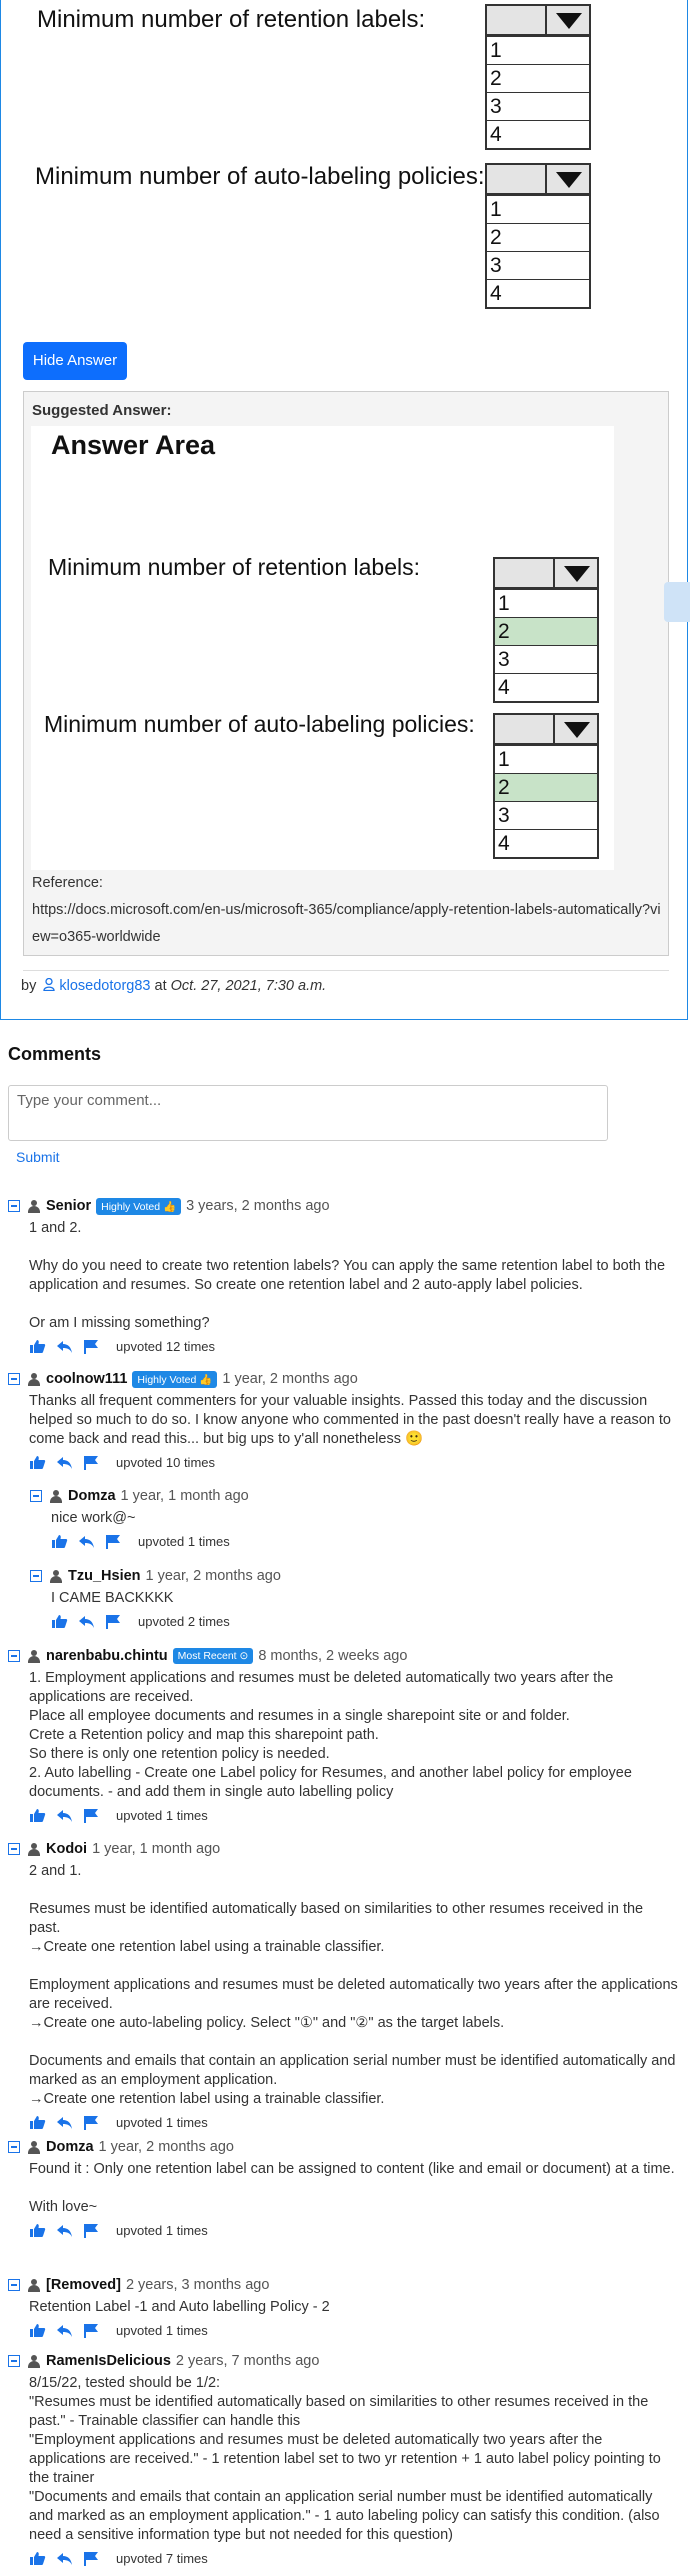 The image size is (690, 2570). What do you see at coordinates (83, 2285) in the screenshot?
I see `comment-username: [Removed]` at bounding box center [83, 2285].